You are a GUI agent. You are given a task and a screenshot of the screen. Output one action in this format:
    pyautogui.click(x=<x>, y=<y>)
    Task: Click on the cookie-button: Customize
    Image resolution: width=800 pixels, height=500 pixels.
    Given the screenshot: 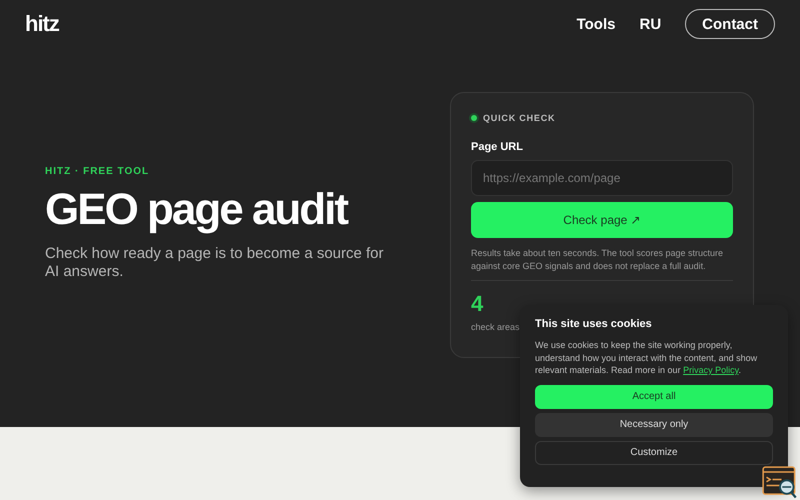 What is the action you would take?
    pyautogui.click(x=654, y=452)
    